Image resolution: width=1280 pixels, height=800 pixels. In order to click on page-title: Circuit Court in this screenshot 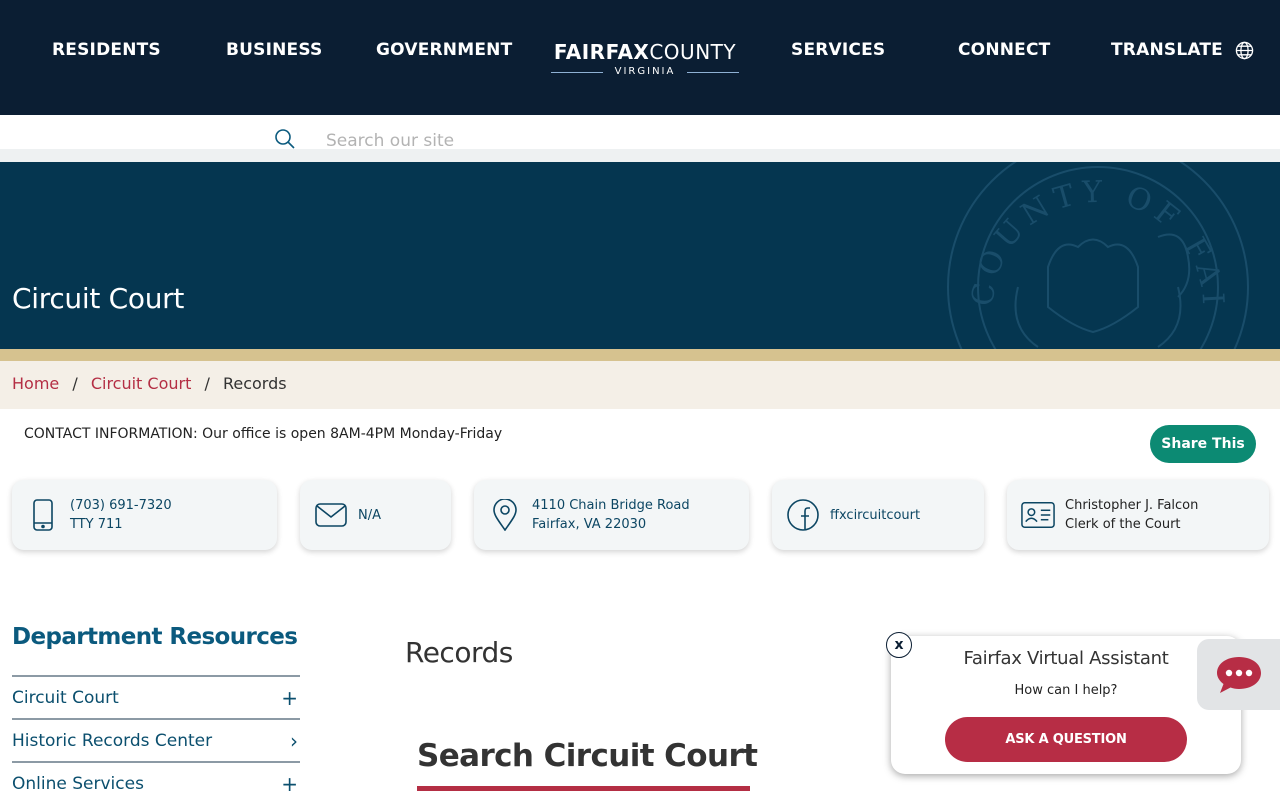, I will do `click(98, 298)`.